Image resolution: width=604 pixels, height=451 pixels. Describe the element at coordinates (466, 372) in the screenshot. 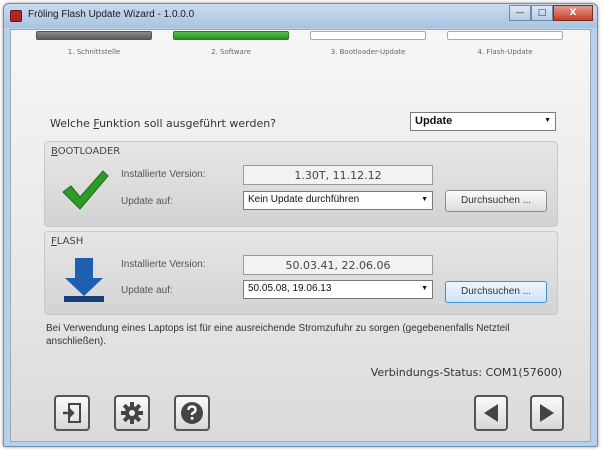

I see `connection-status: Verbindungs-Status: COM1(57600)` at that location.